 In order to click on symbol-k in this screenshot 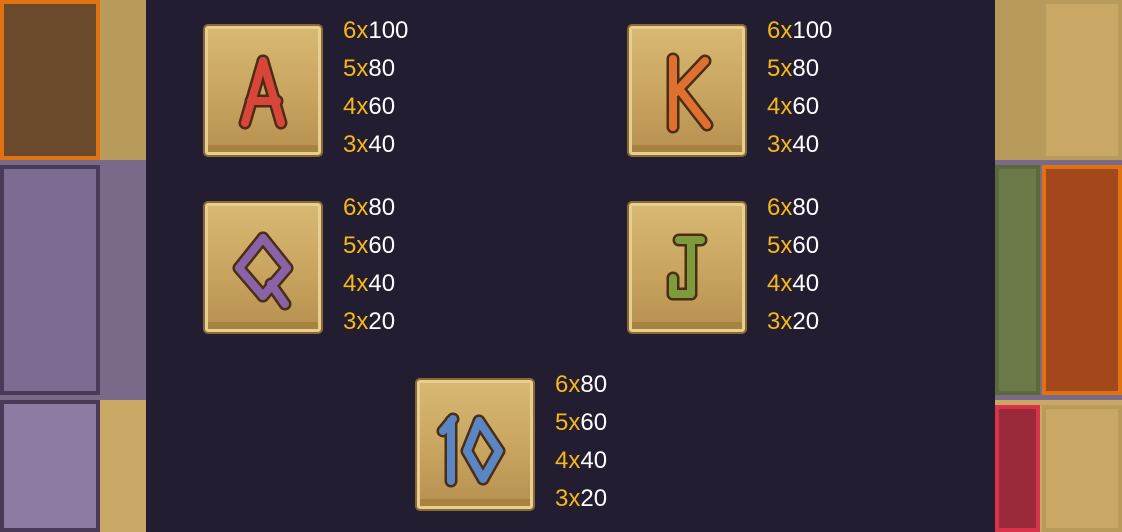, I will do `click(687, 90)`.